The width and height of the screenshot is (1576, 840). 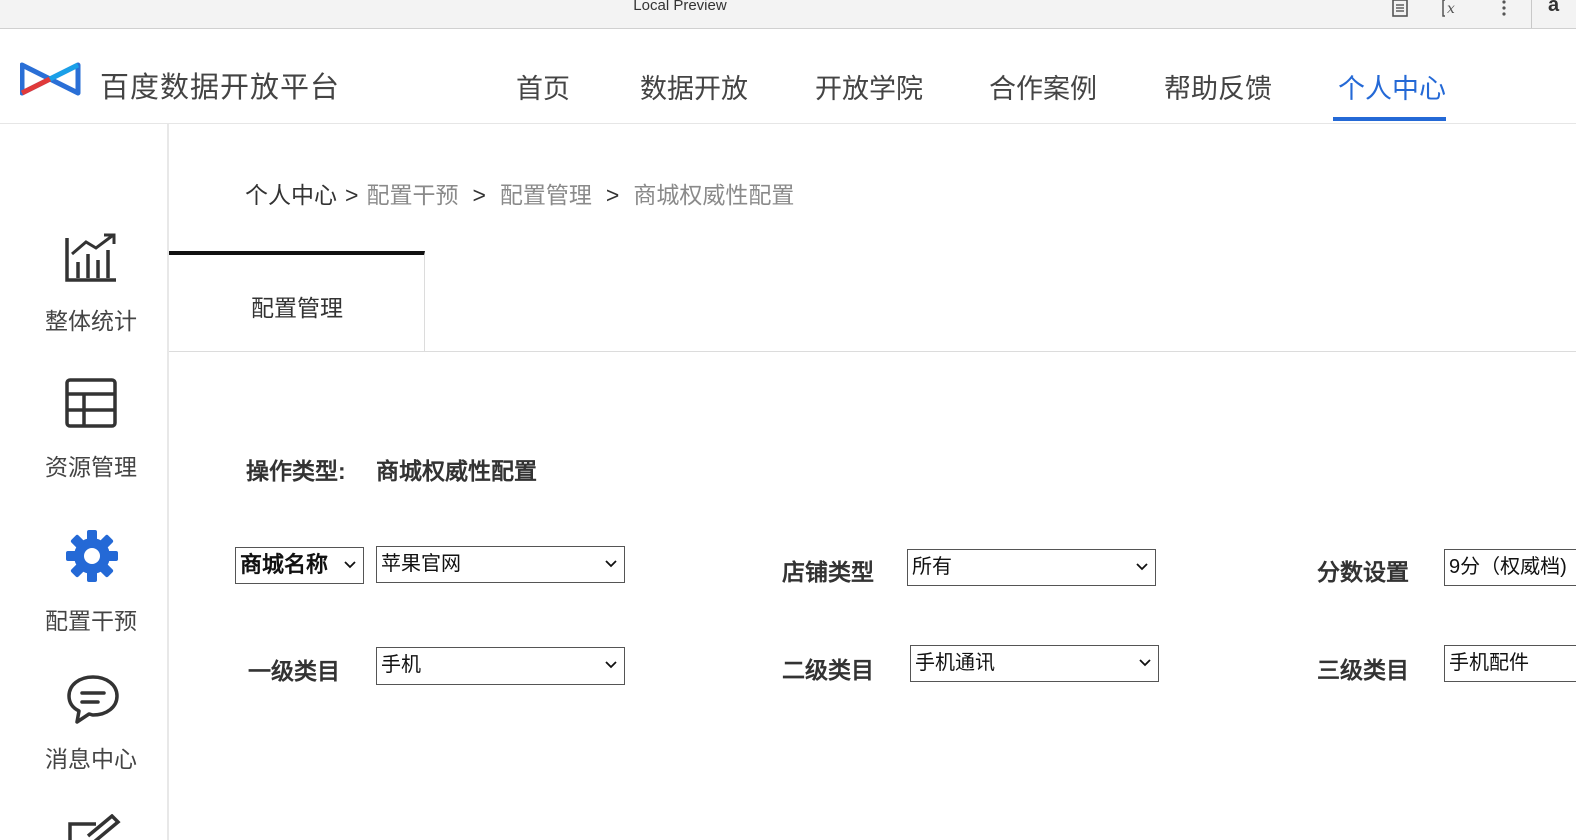 What do you see at coordinates (83, 583) in the screenshot?
I see `sidebar-item-config-intervention: 配置干预` at bounding box center [83, 583].